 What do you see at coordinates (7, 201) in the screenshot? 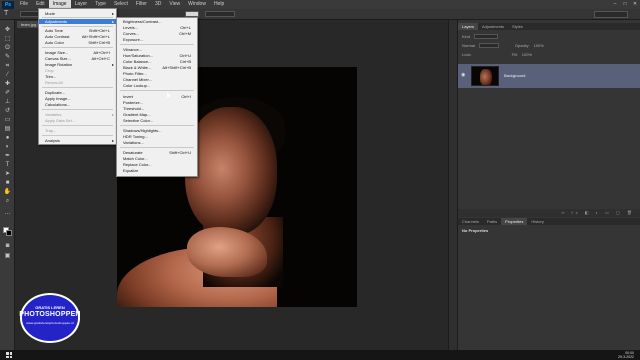
I see `zoom-tool-icon: ⌕` at bounding box center [7, 201].